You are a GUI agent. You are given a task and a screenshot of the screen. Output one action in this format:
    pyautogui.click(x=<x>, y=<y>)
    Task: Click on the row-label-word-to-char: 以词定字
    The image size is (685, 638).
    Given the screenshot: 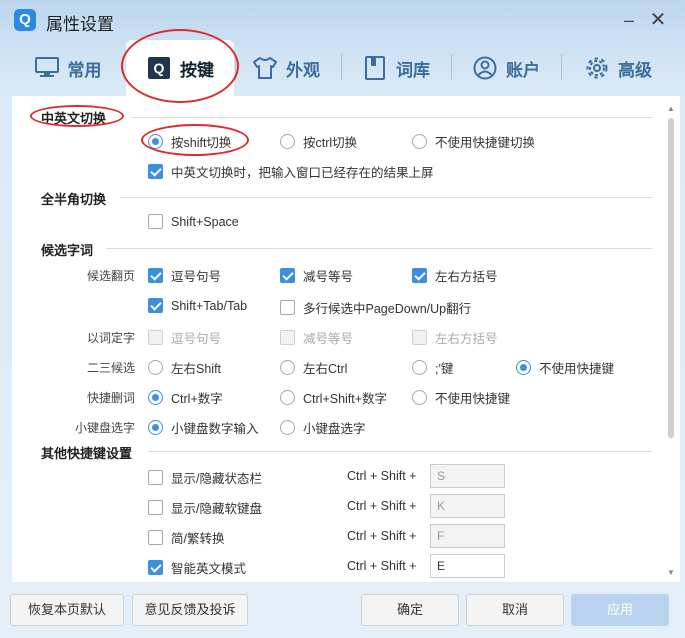 What is the action you would take?
    pyautogui.click(x=110, y=338)
    